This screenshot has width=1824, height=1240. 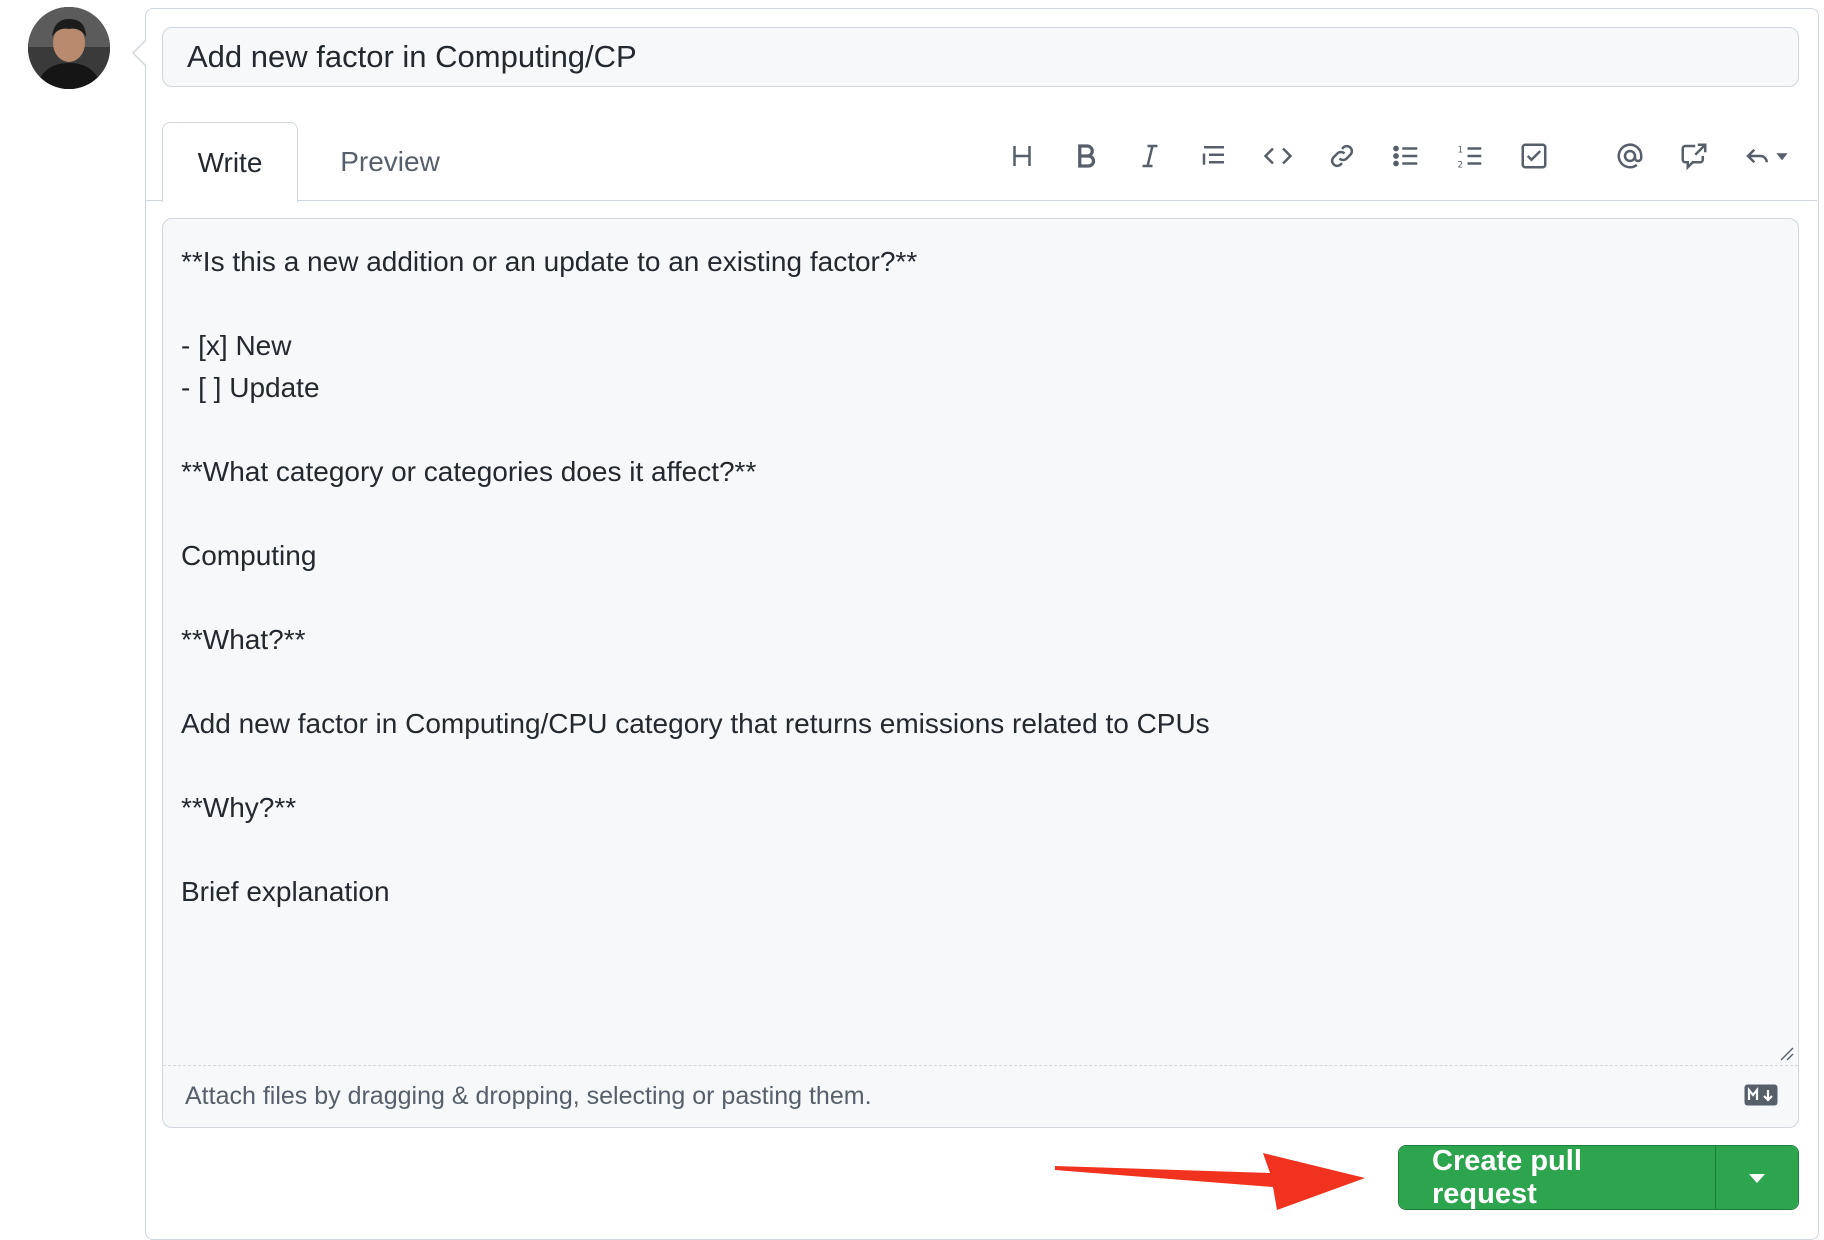 What do you see at coordinates (1694, 156) in the screenshot?
I see `cross-reference-icon` at bounding box center [1694, 156].